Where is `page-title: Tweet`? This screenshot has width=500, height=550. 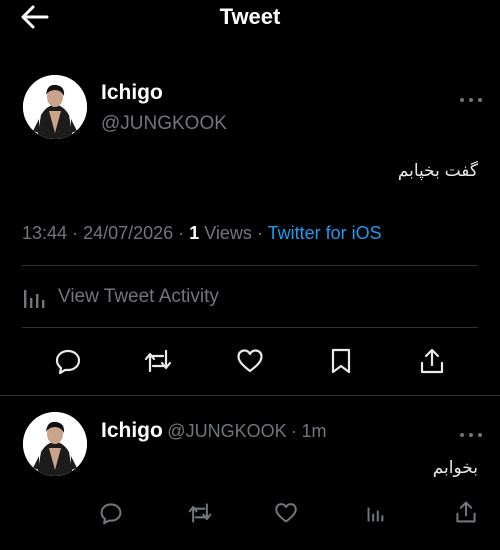 page-title: Tweet is located at coordinates (250, 16).